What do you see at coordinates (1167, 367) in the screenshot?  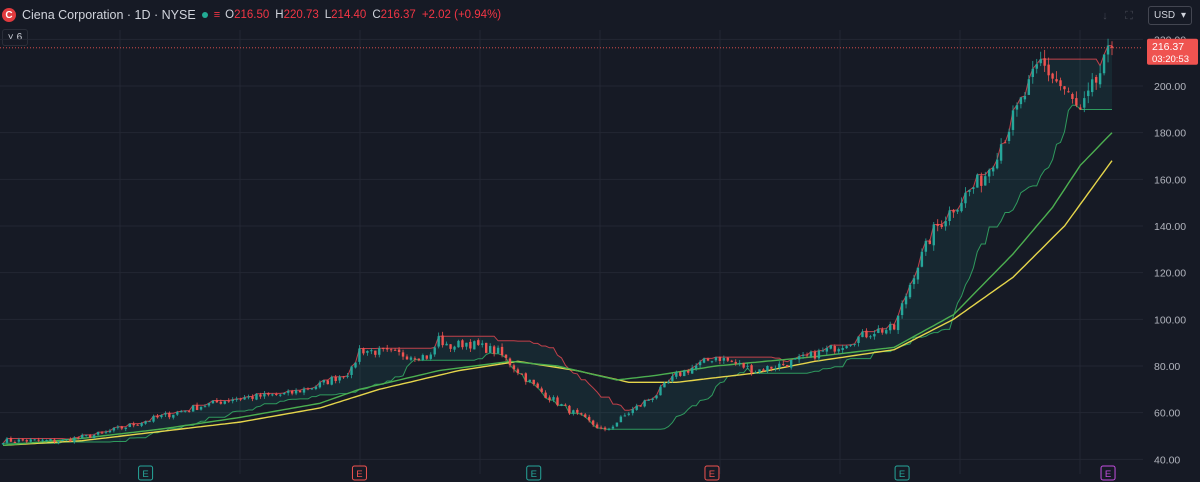 I see `y-tick-label: 80.00` at bounding box center [1167, 367].